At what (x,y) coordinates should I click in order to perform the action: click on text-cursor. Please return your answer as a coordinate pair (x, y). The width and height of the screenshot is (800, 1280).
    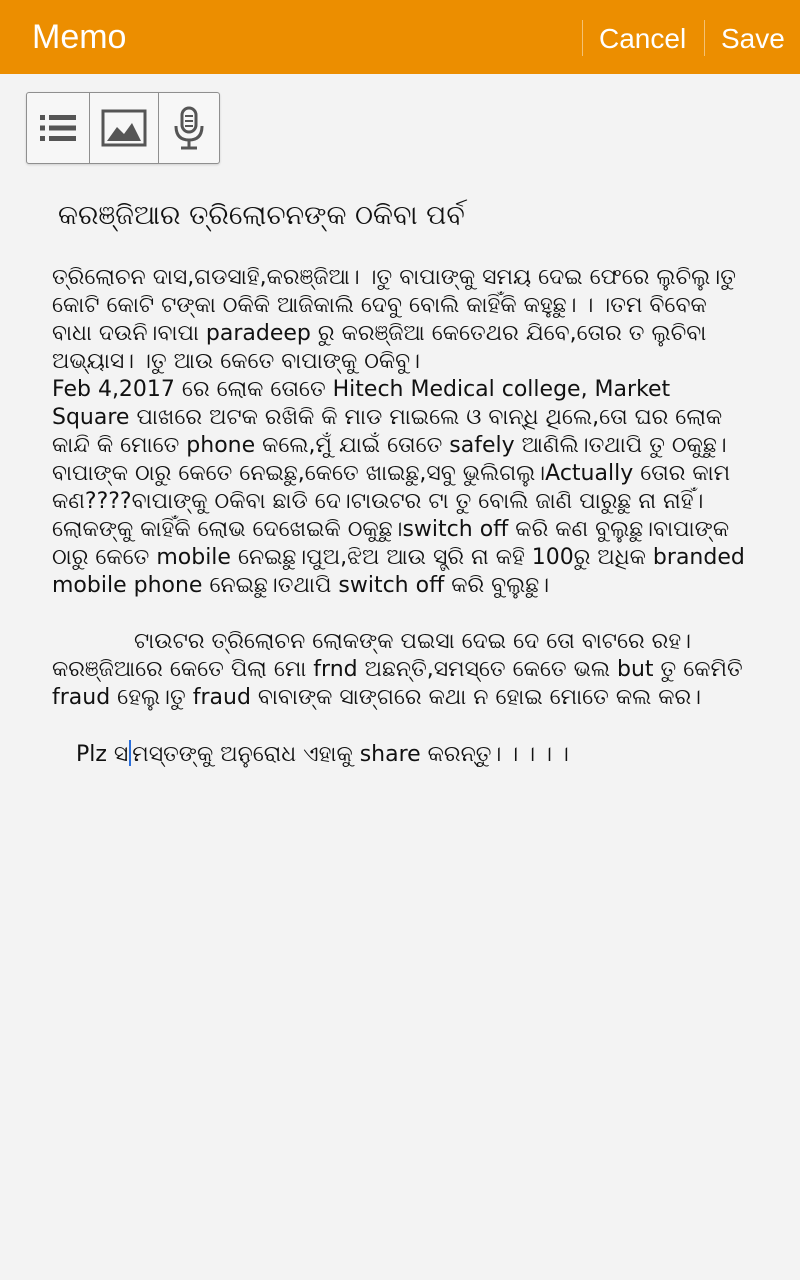
    Looking at the image, I should click on (130, 753).